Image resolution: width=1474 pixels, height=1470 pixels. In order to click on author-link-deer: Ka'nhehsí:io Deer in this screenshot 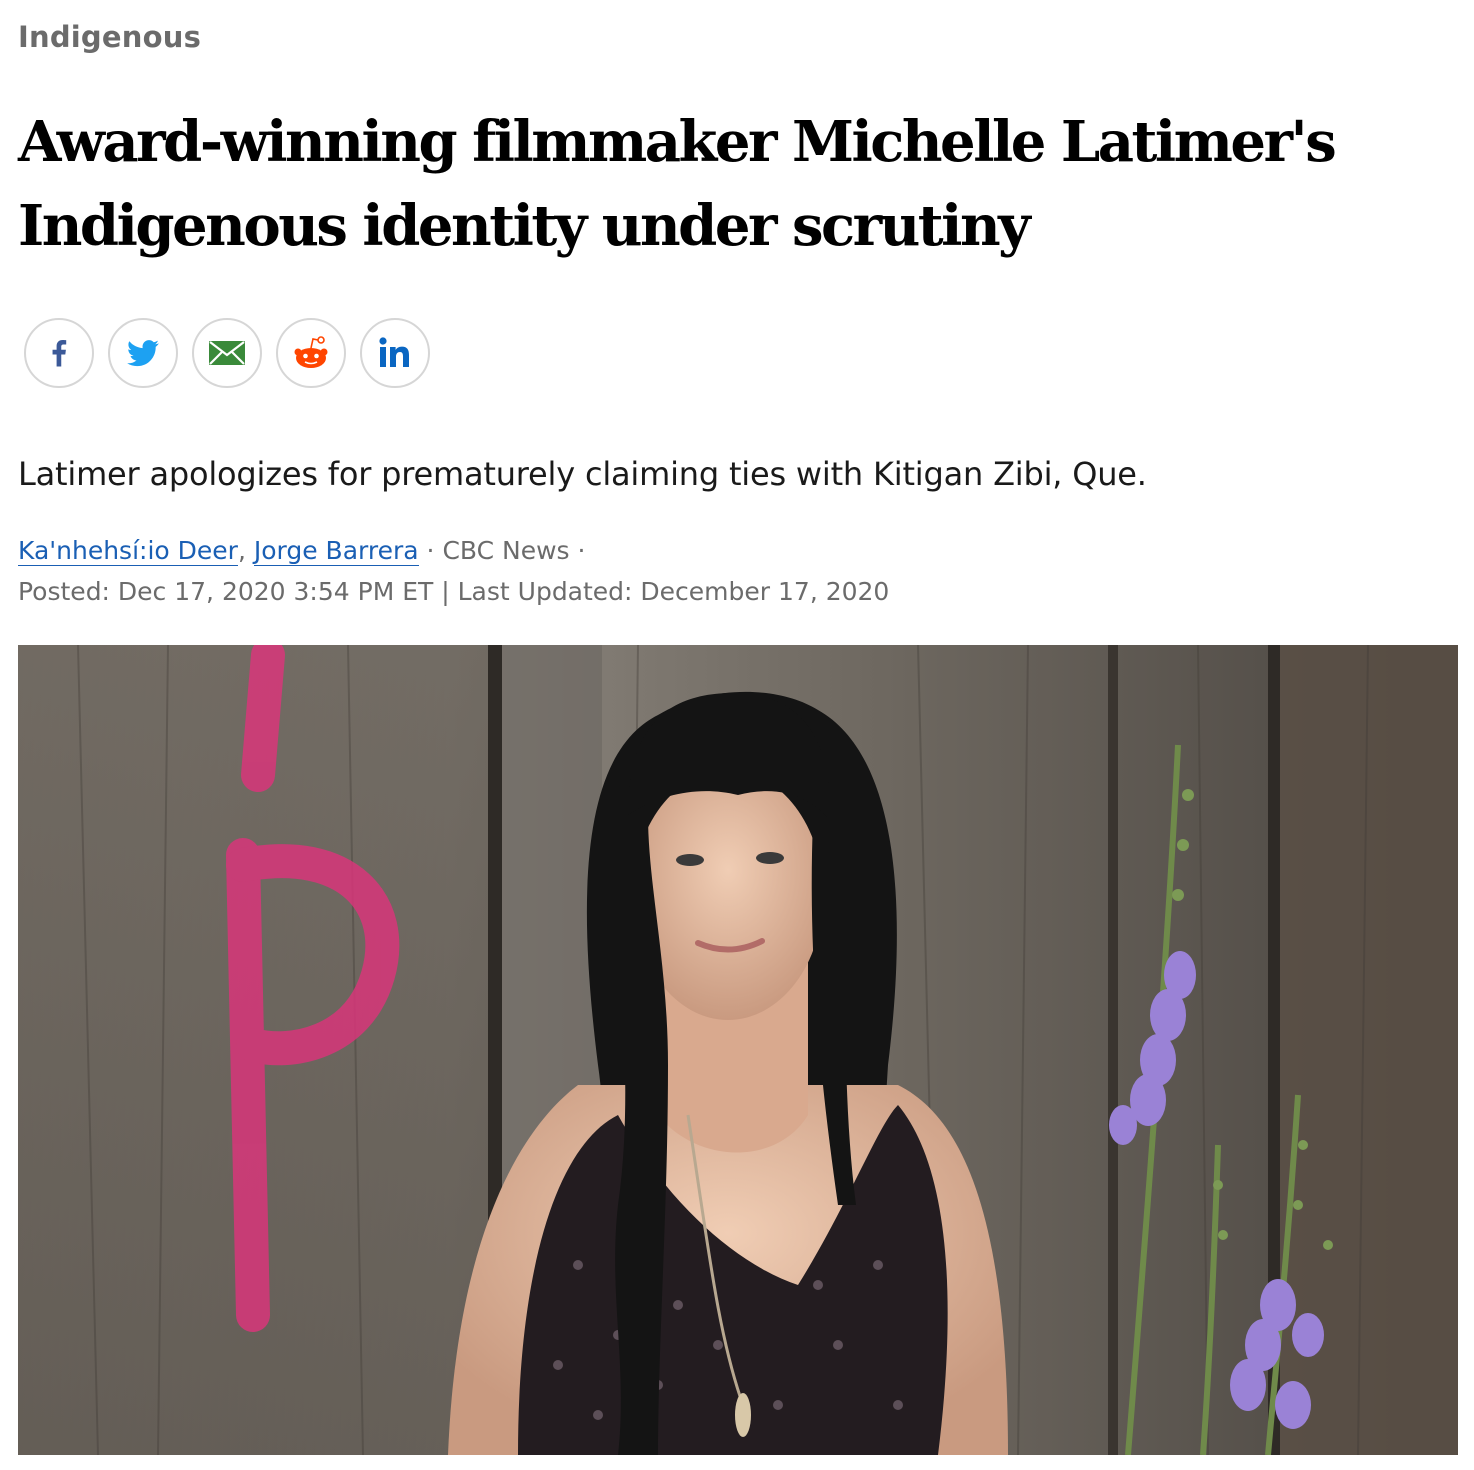, I will do `click(128, 551)`.